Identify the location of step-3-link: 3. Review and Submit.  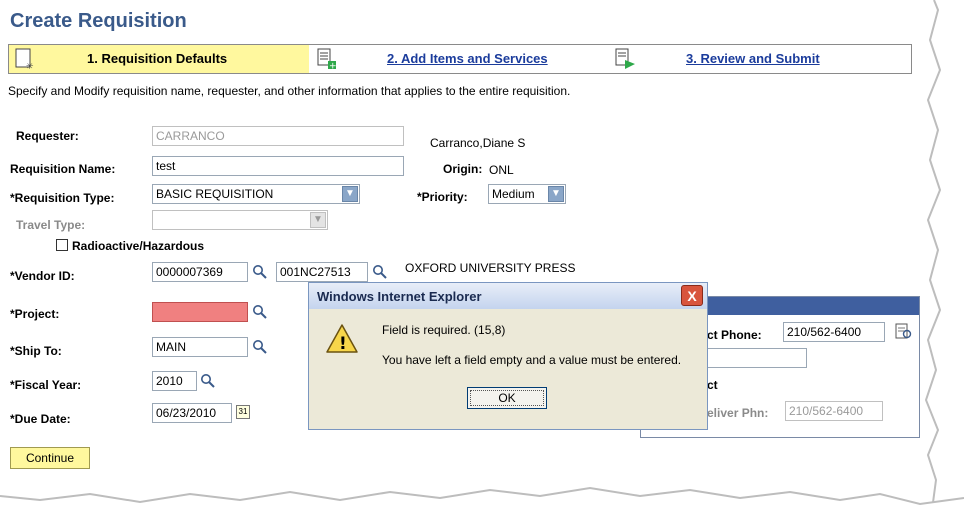
(753, 58).